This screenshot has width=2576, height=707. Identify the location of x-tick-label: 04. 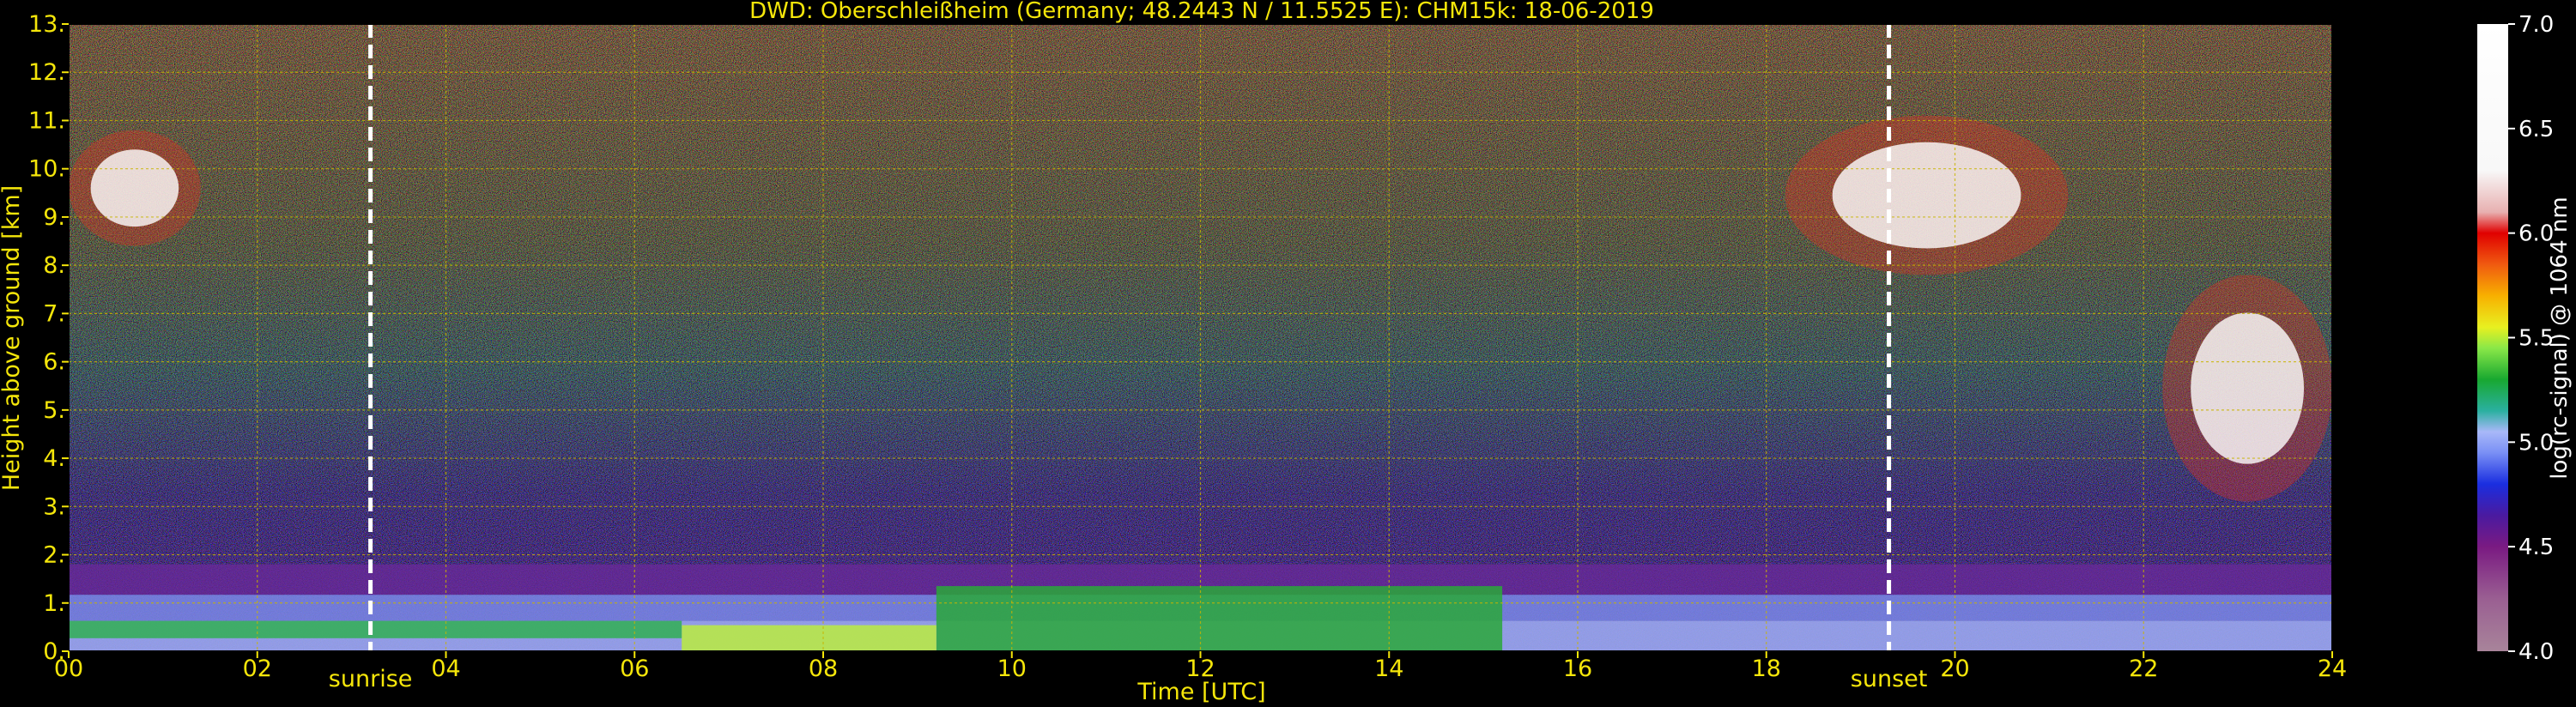
(445, 669).